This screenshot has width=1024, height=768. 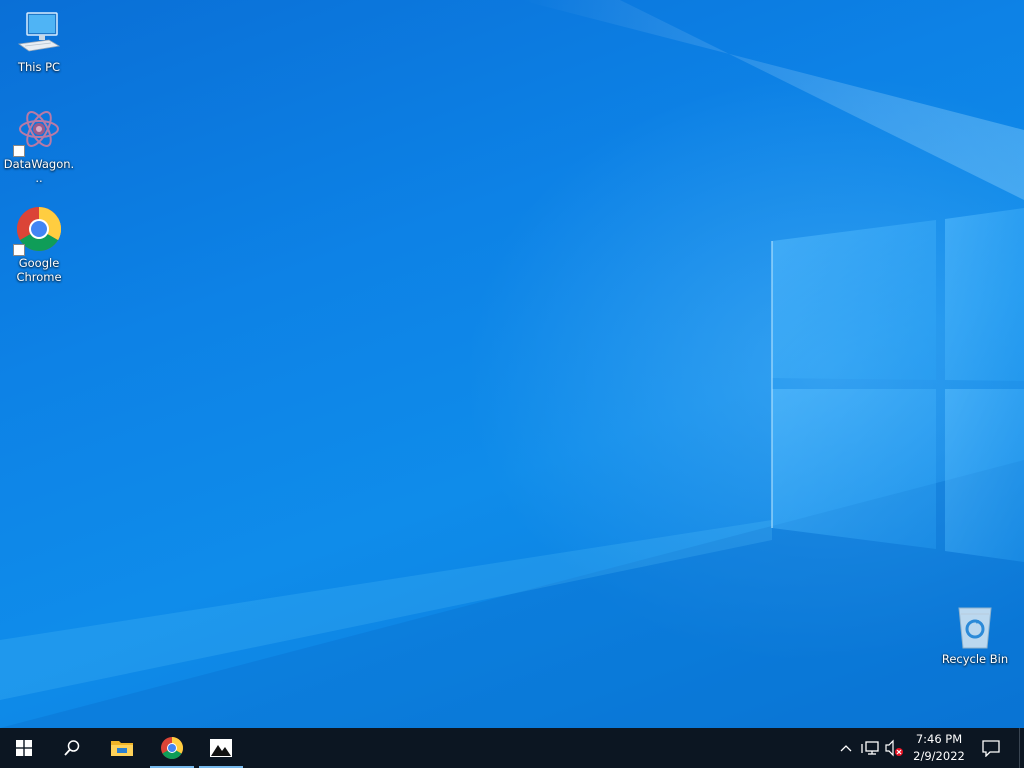 I want to click on desktop-icon-label: This PC, so click(x=39, y=67).